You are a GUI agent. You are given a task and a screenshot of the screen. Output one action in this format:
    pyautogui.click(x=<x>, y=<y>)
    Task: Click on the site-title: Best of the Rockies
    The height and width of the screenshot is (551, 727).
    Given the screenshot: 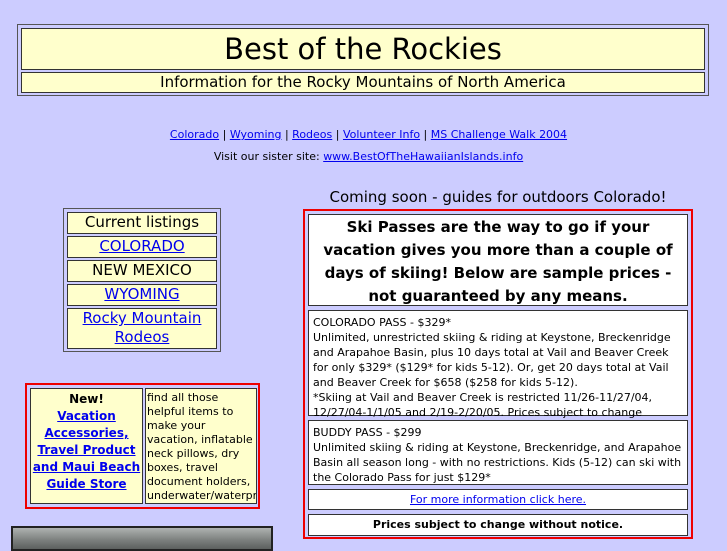 What is the action you would take?
    pyautogui.click(x=363, y=49)
    